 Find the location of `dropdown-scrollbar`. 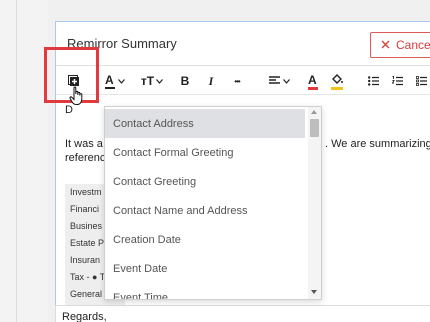

dropdown-scrollbar is located at coordinates (314, 203).